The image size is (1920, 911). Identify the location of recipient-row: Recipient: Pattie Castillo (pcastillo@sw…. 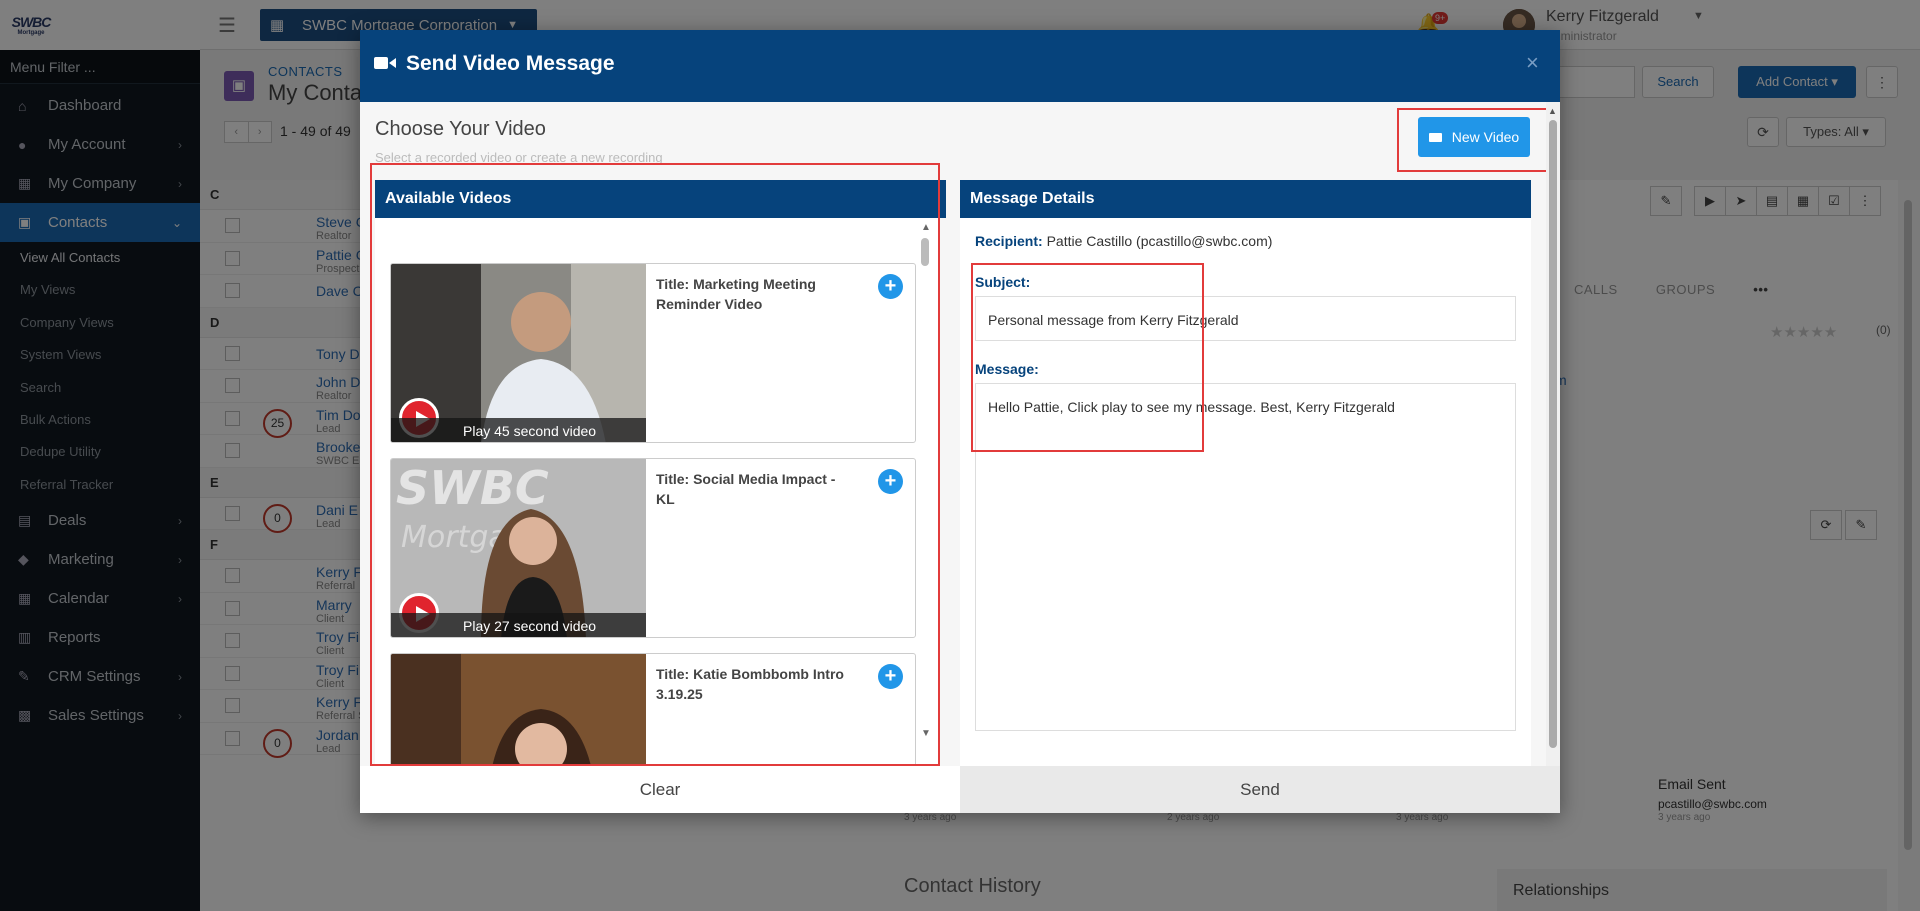
(1123, 241).